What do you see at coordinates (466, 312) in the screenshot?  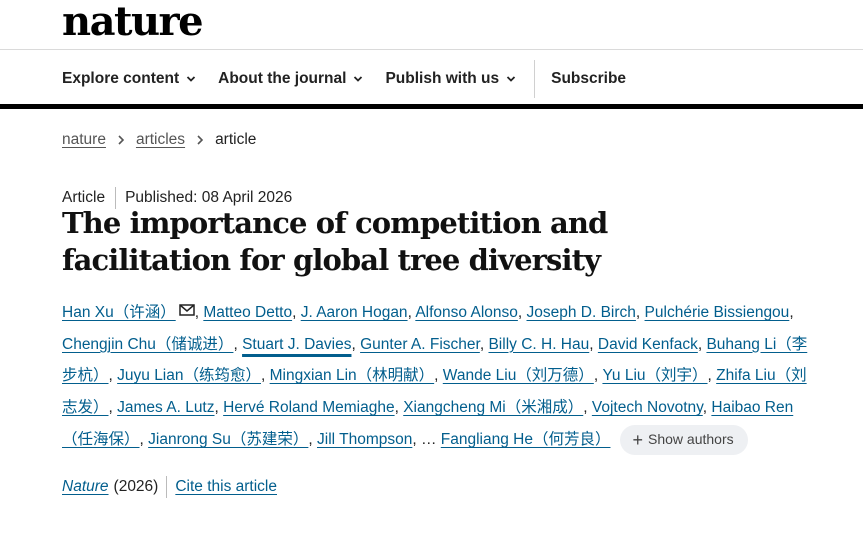 I see `author-link: Alfonso Alonso` at bounding box center [466, 312].